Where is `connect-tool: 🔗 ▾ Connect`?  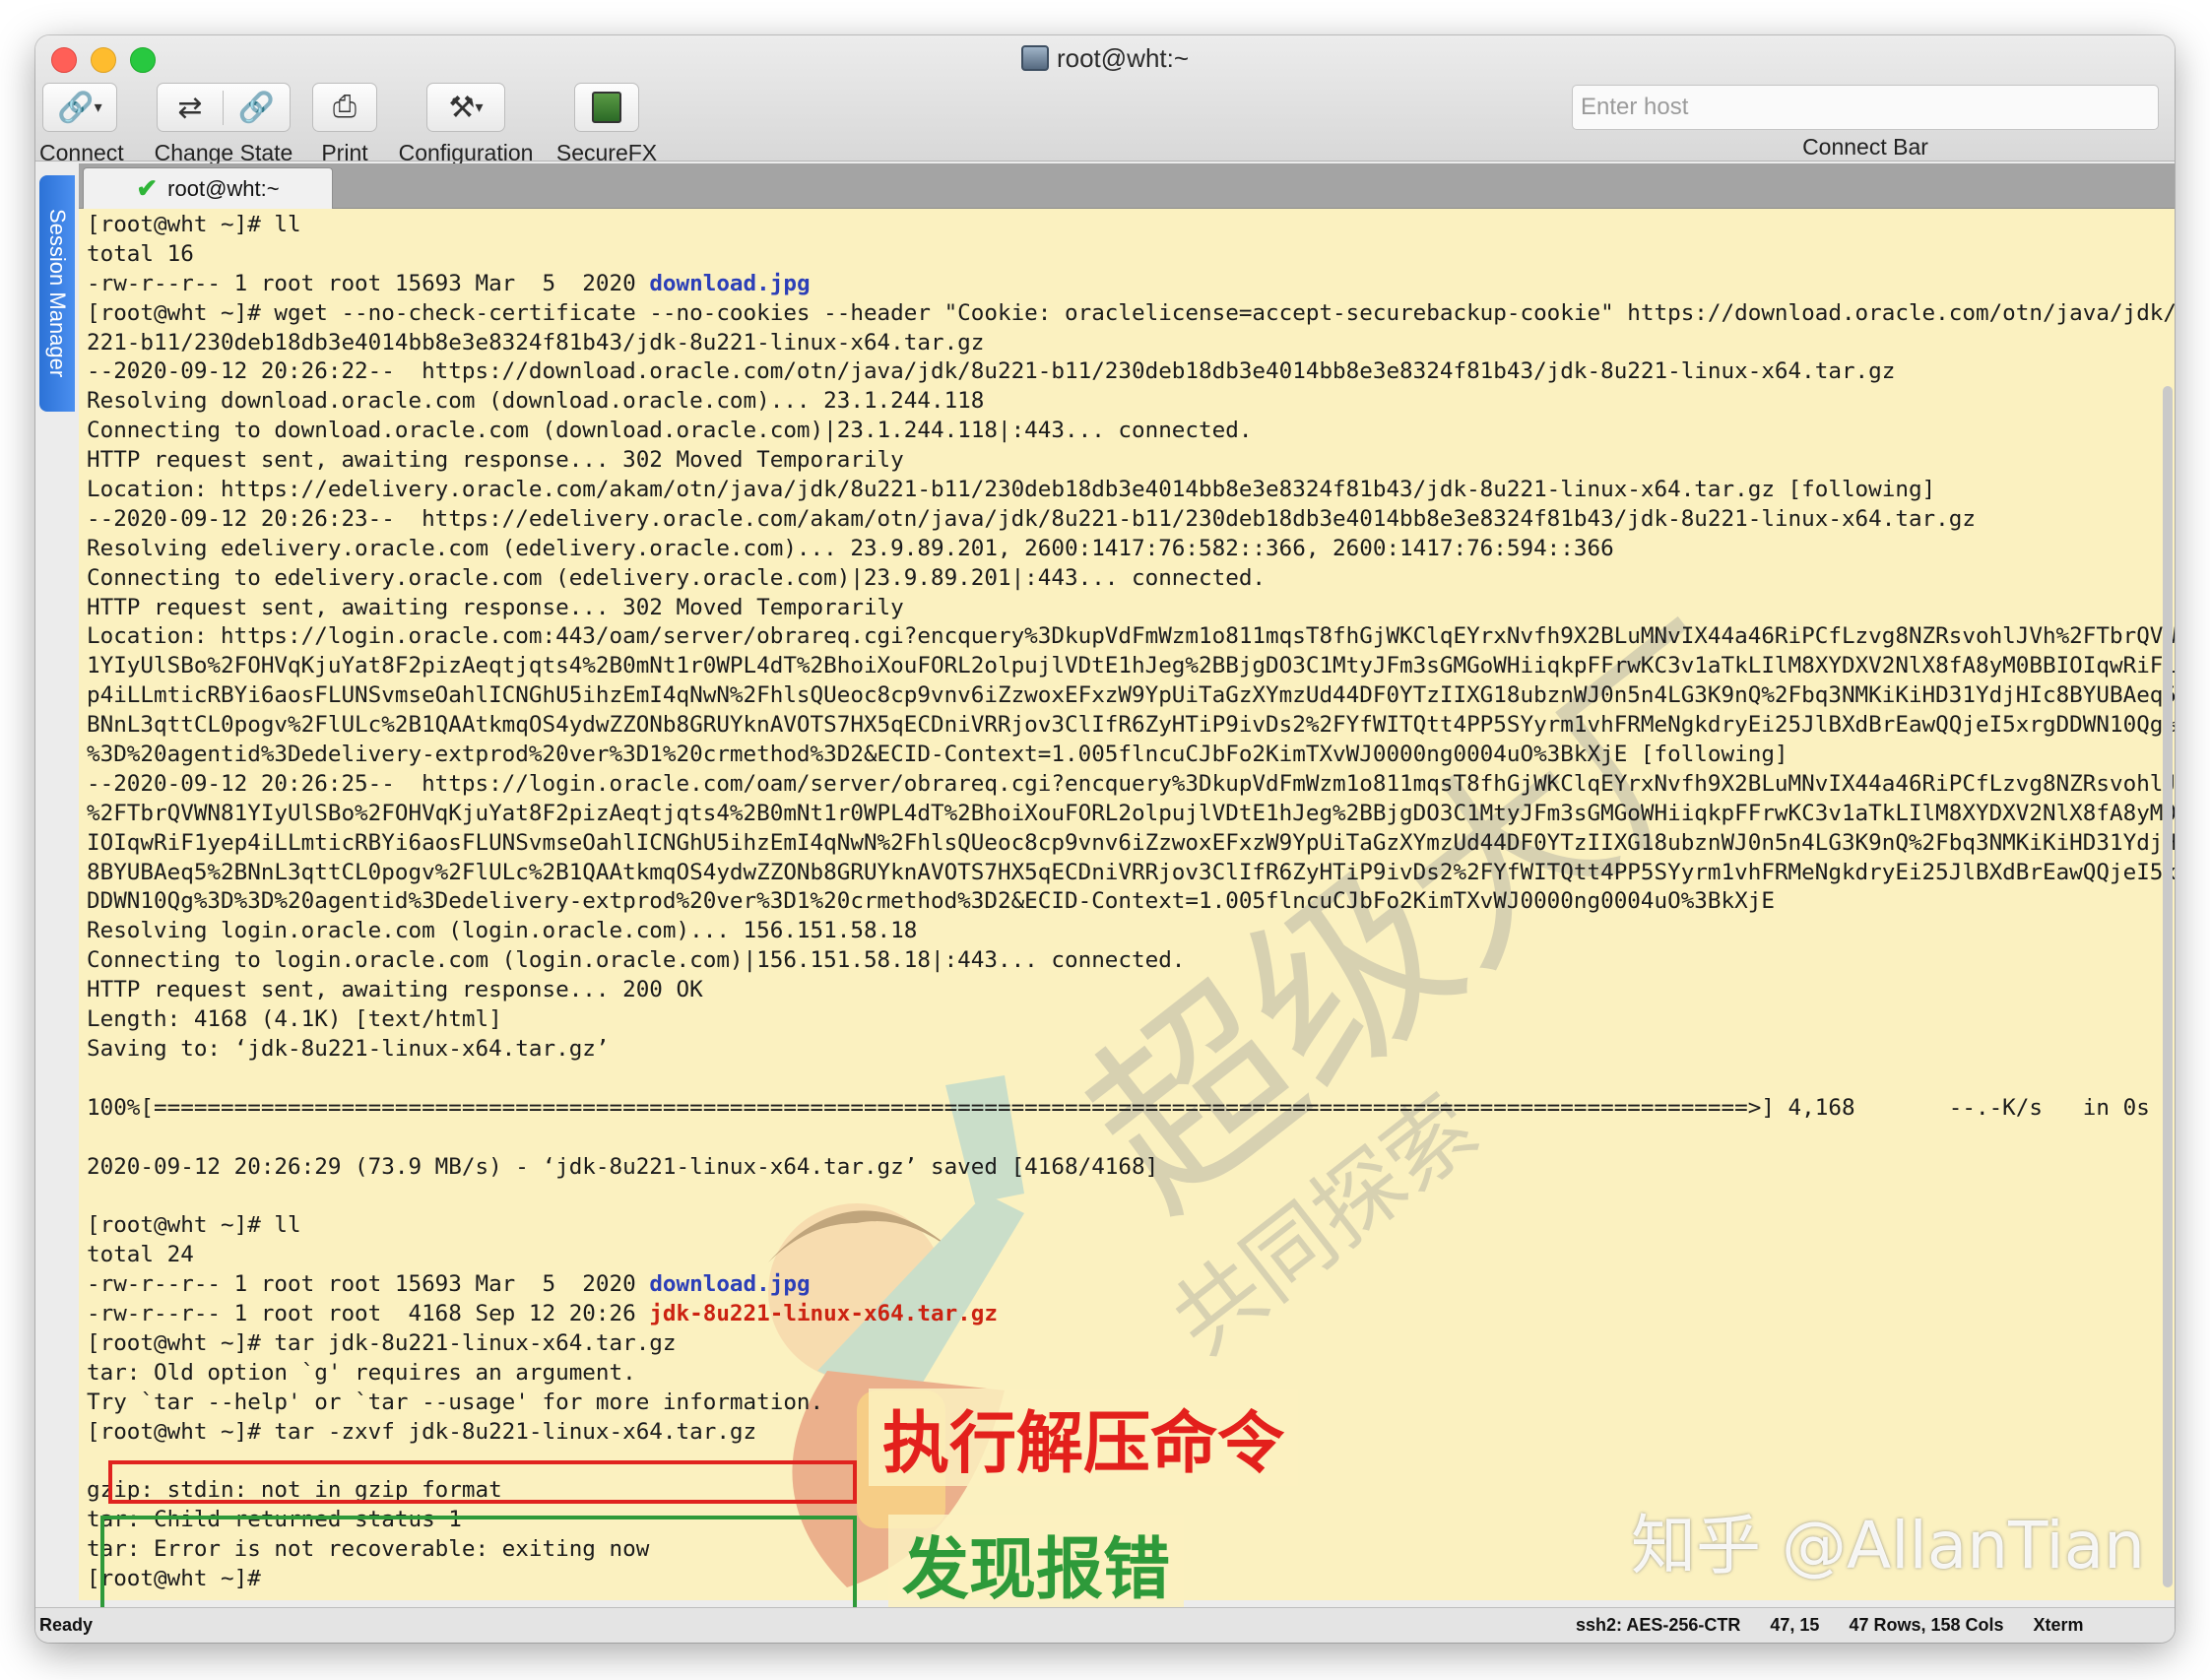
connect-tool: 🔗 ▾ Connect is located at coordinates (81, 124).